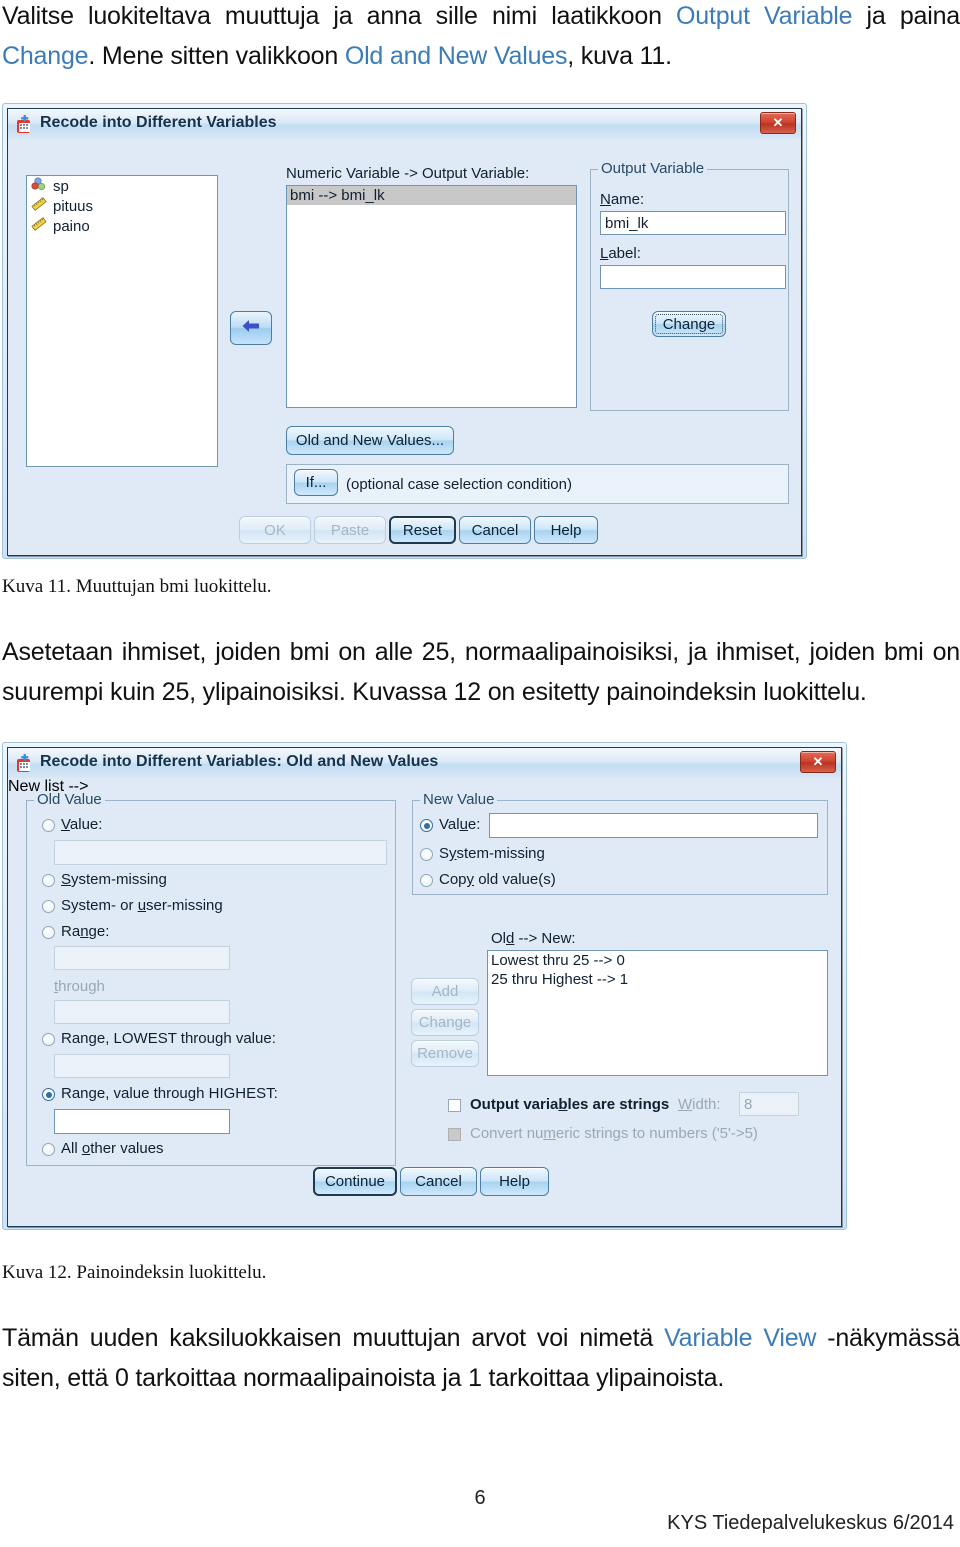  I want to click on source-variable-name: paino, so click(71, 226).